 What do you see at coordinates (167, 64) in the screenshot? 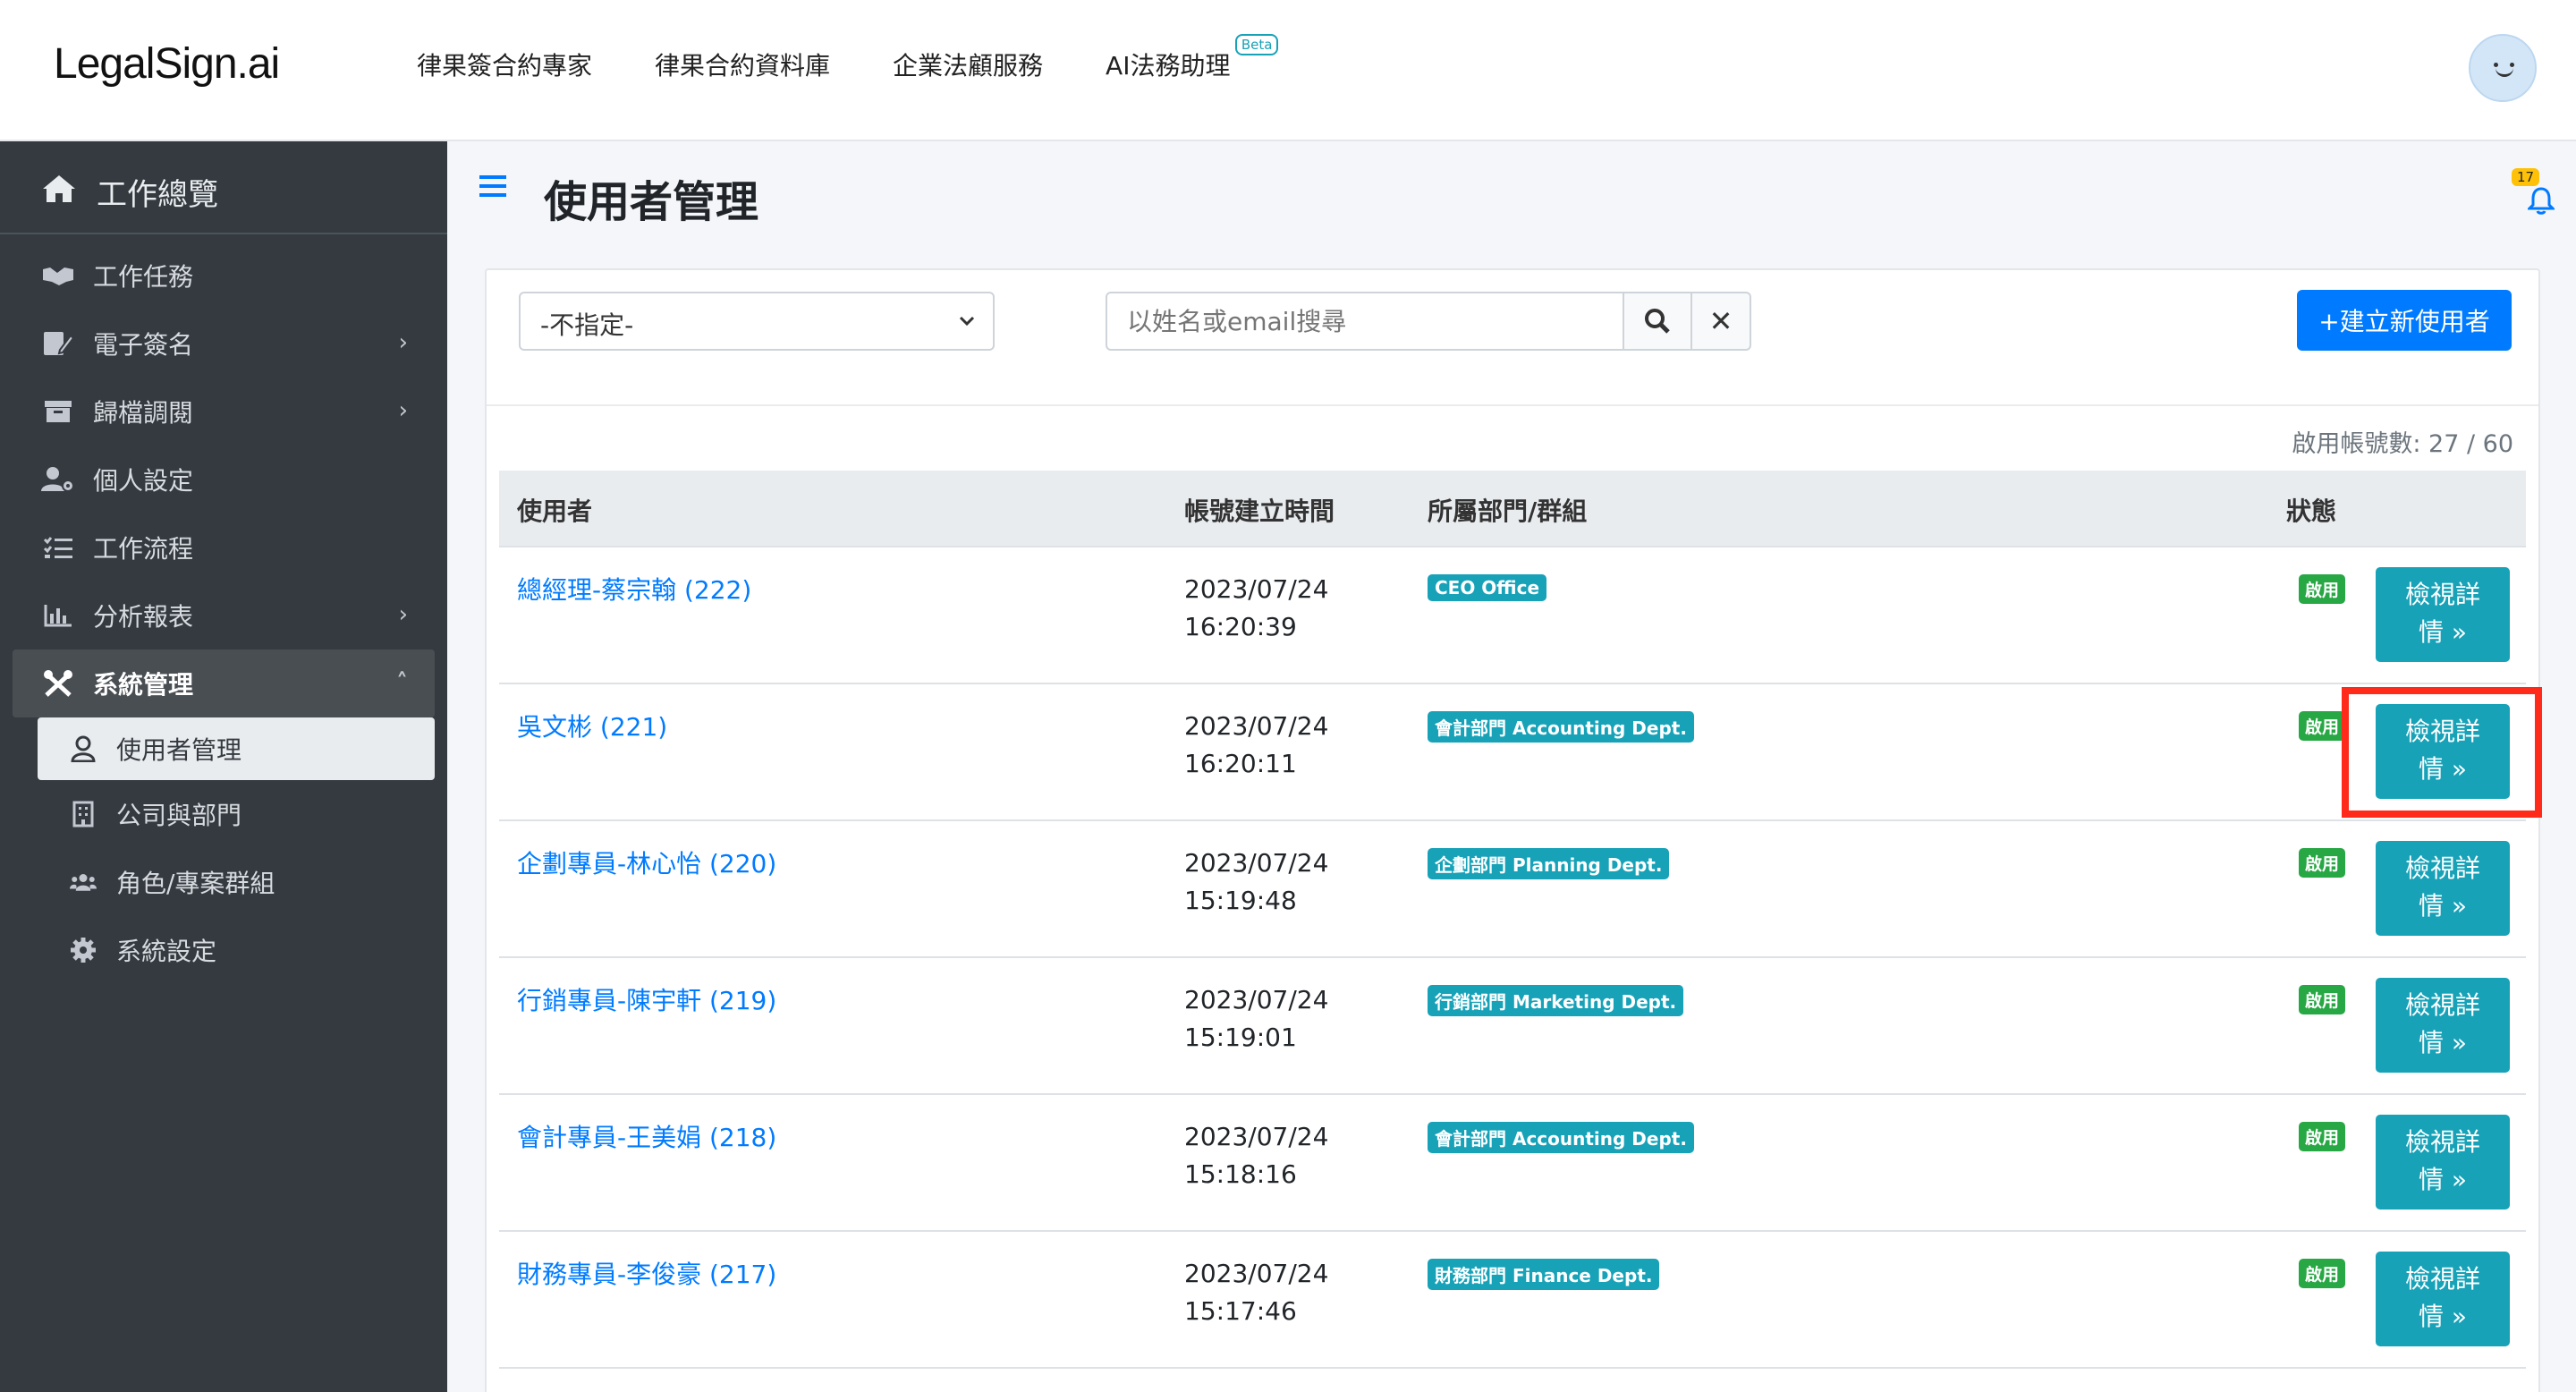
I see `brand-logo: LegalSign.ai` at bounding box center [167, 64].